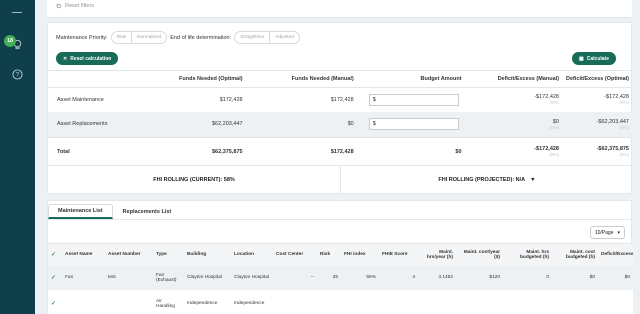 The image size is (640, 314). I want to click on budget-replacements-input: $, so click(413, 124).